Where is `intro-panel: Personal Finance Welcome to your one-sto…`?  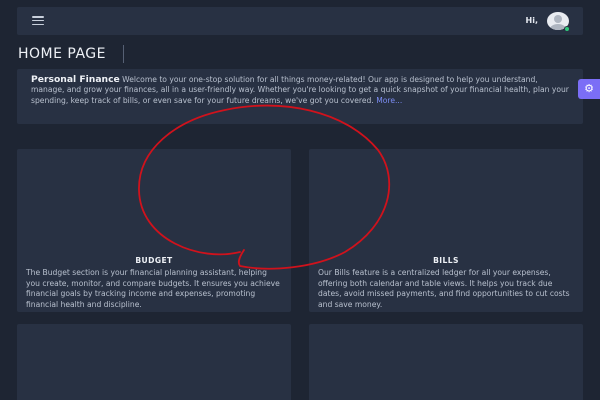
intro-panel: Personal Finance Welcome to your one-sto… is located at coordinates (300, 96).